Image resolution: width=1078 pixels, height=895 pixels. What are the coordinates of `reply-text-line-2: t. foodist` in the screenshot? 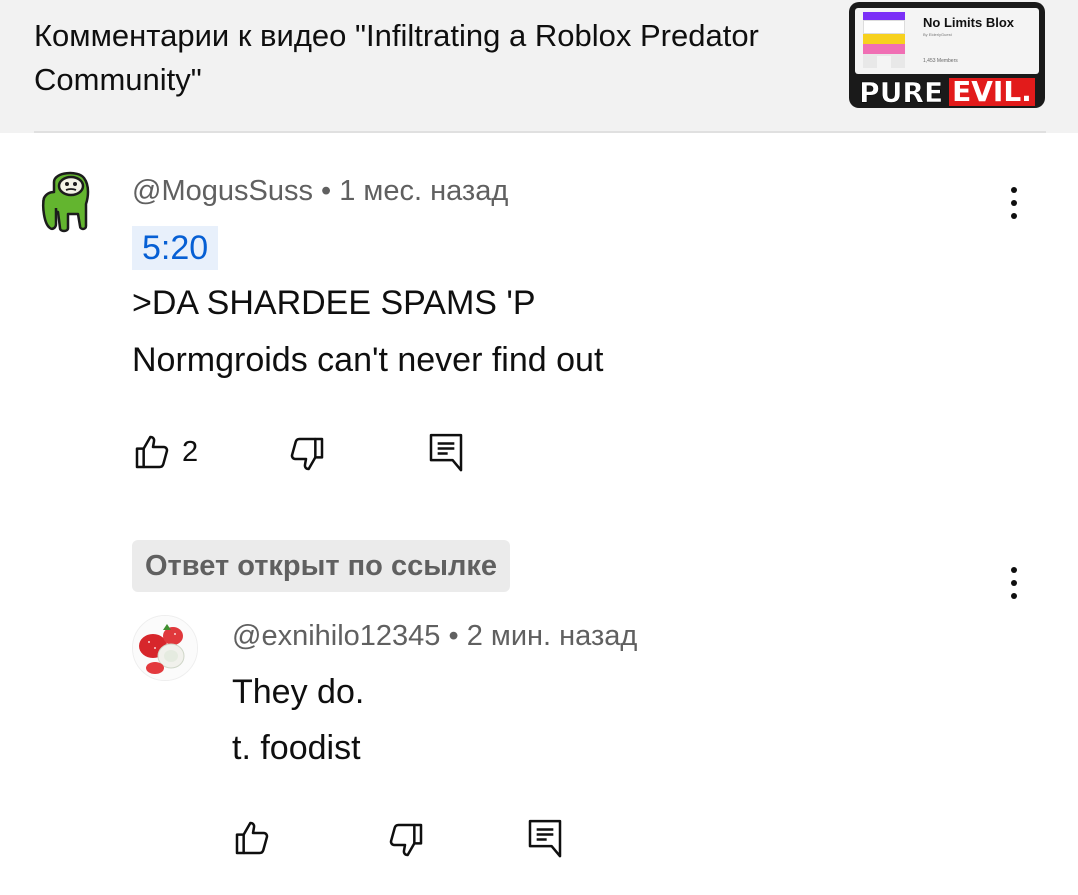 It's located at (296, 748).